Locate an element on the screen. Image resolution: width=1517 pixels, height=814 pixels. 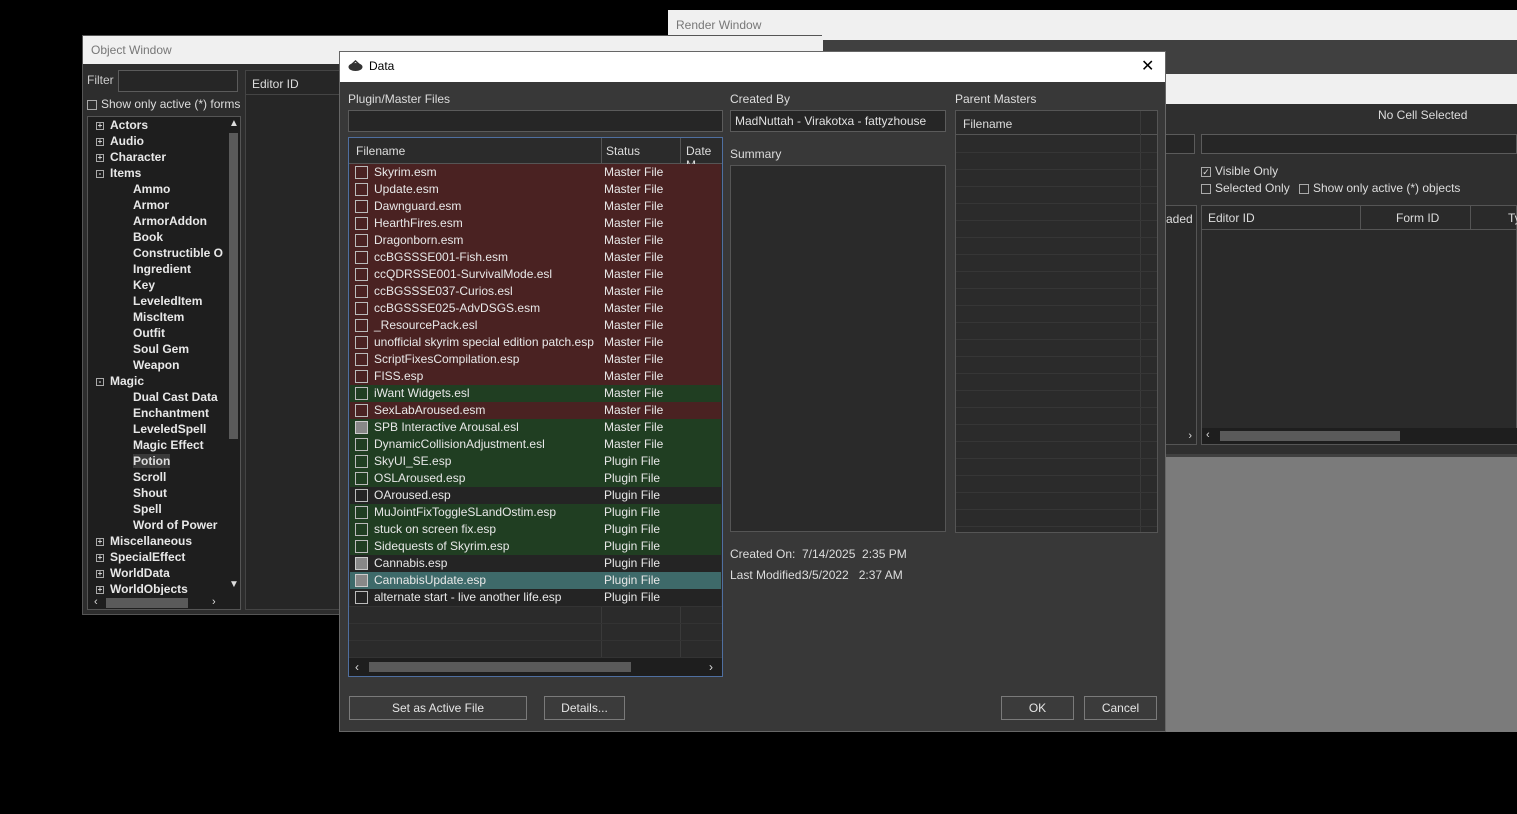
tree-item: Word of Power is located at coordinates (161, 525).